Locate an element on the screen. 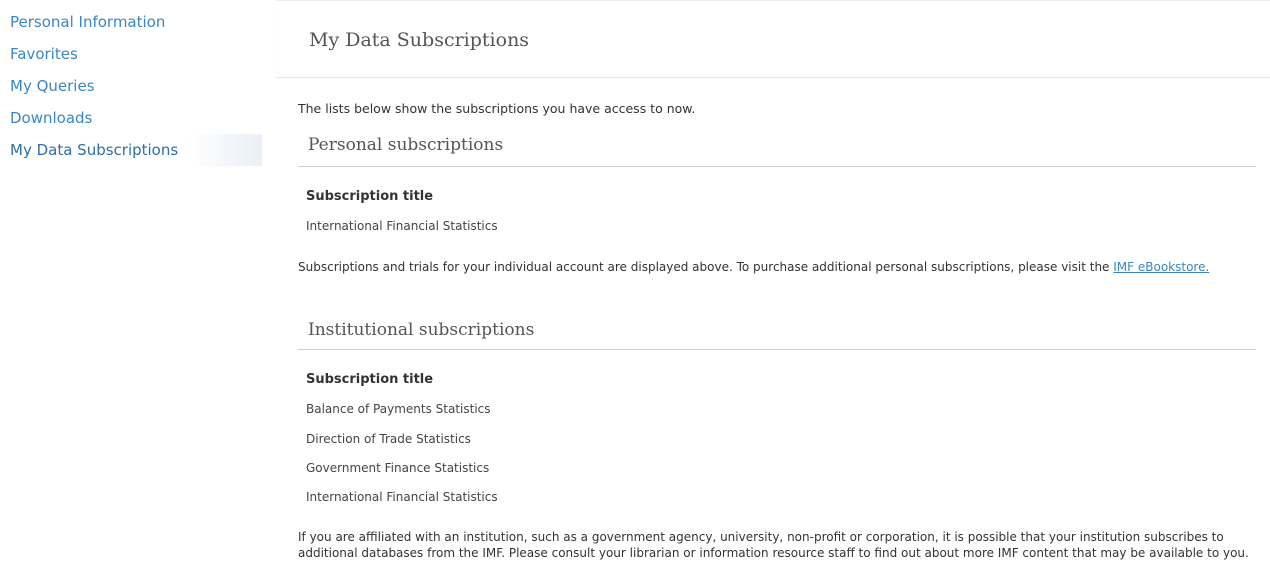 Image resolution: width=1270 pixels, height=583 pixels. institutional-subscriptions-heading: Institutional subscriptions is located at coordinates (421, 330).